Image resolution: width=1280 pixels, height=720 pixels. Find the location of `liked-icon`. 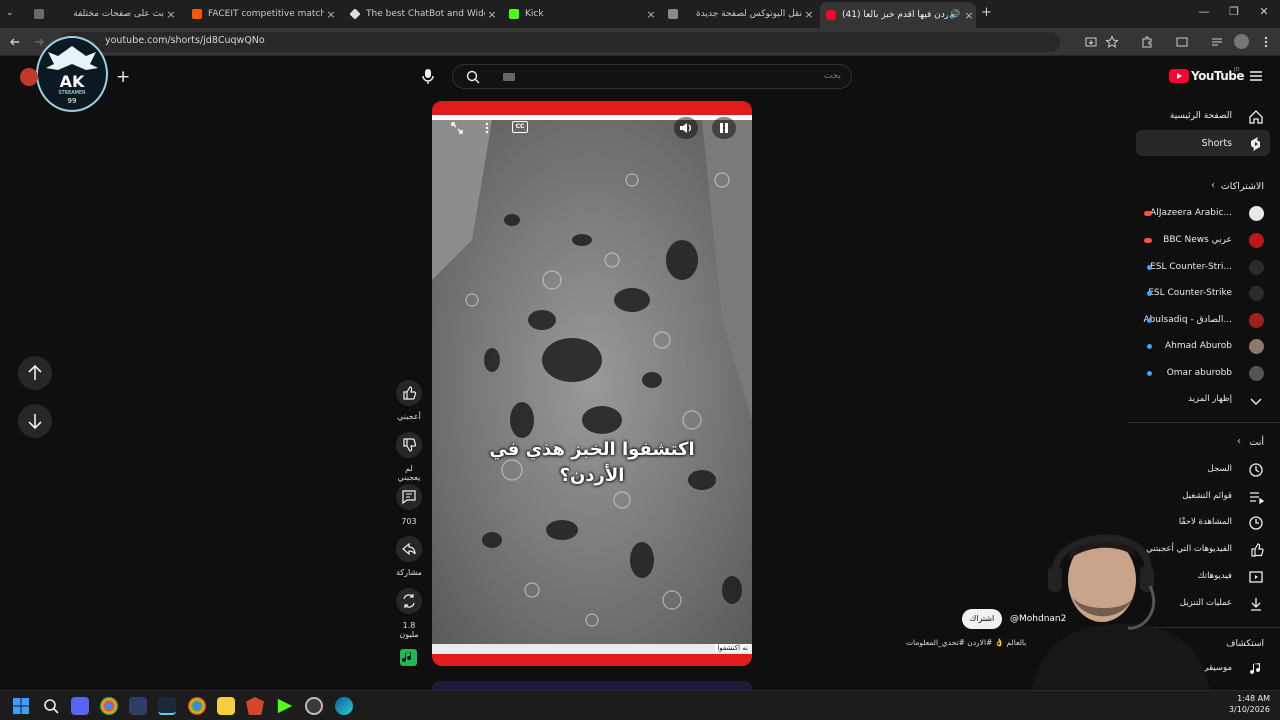

liked-icon is located at coordinates (1256, 550).